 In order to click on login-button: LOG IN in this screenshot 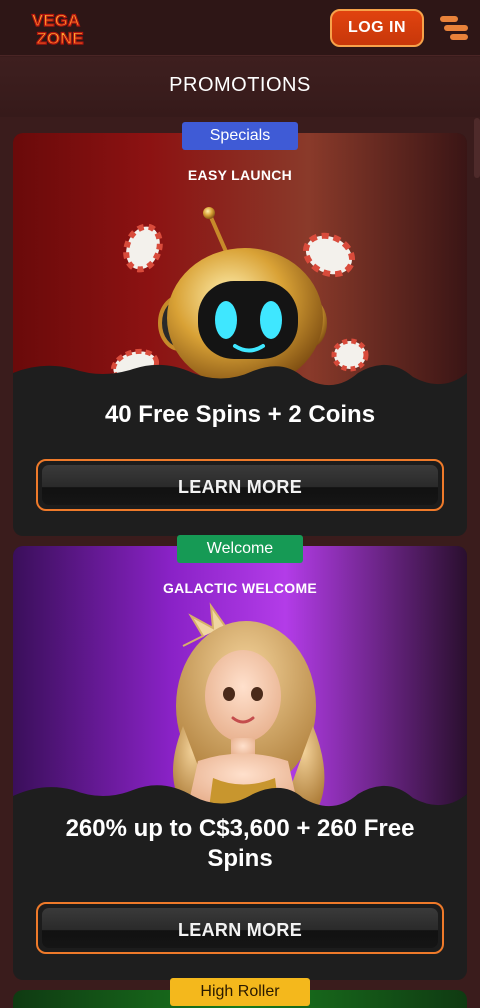, I will do `click(377, 28)`.